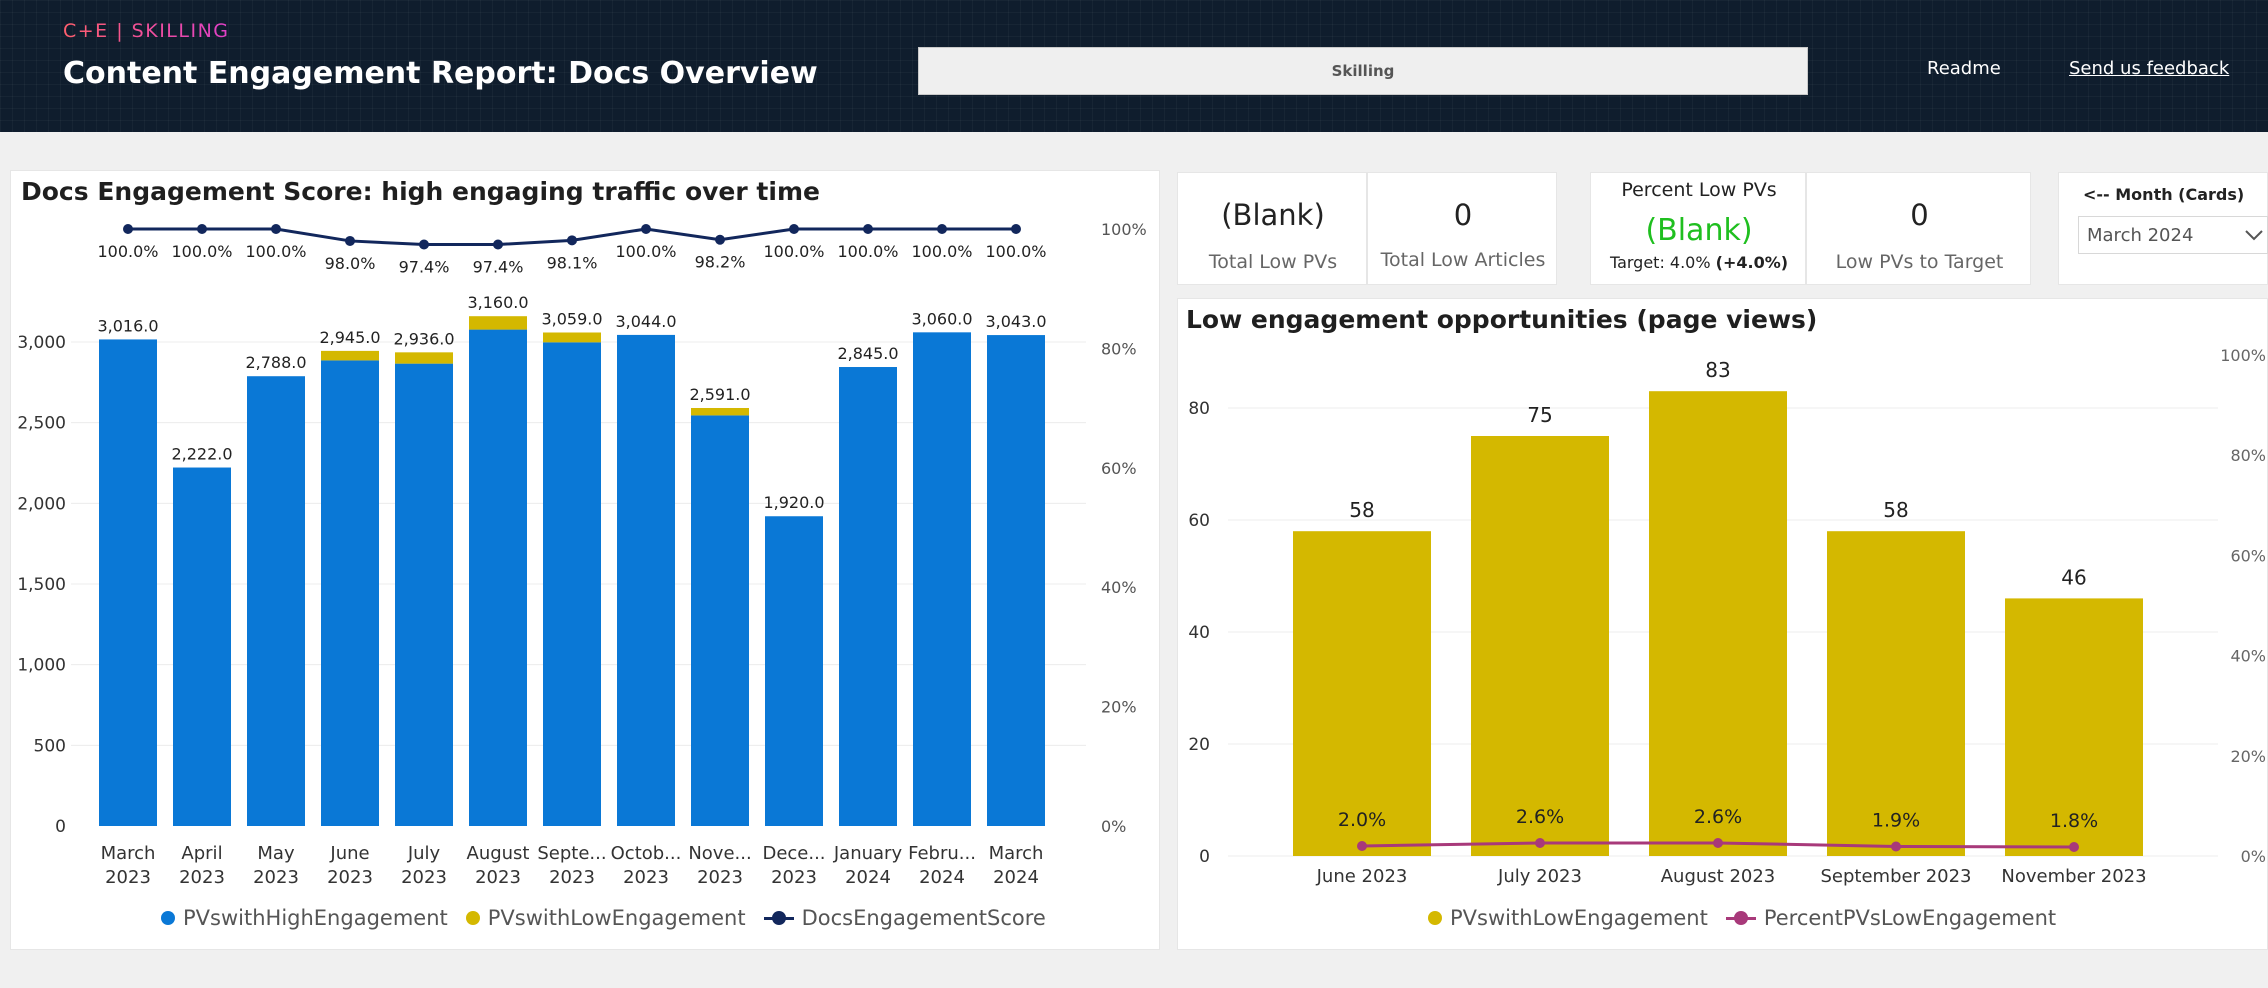 The image size is (2268, 988). What do you see at coordinates (1273, 262) in the screenshot?
I see `total-low-pvs-label: Total Low PVs` at bounding box center [1273, 262].